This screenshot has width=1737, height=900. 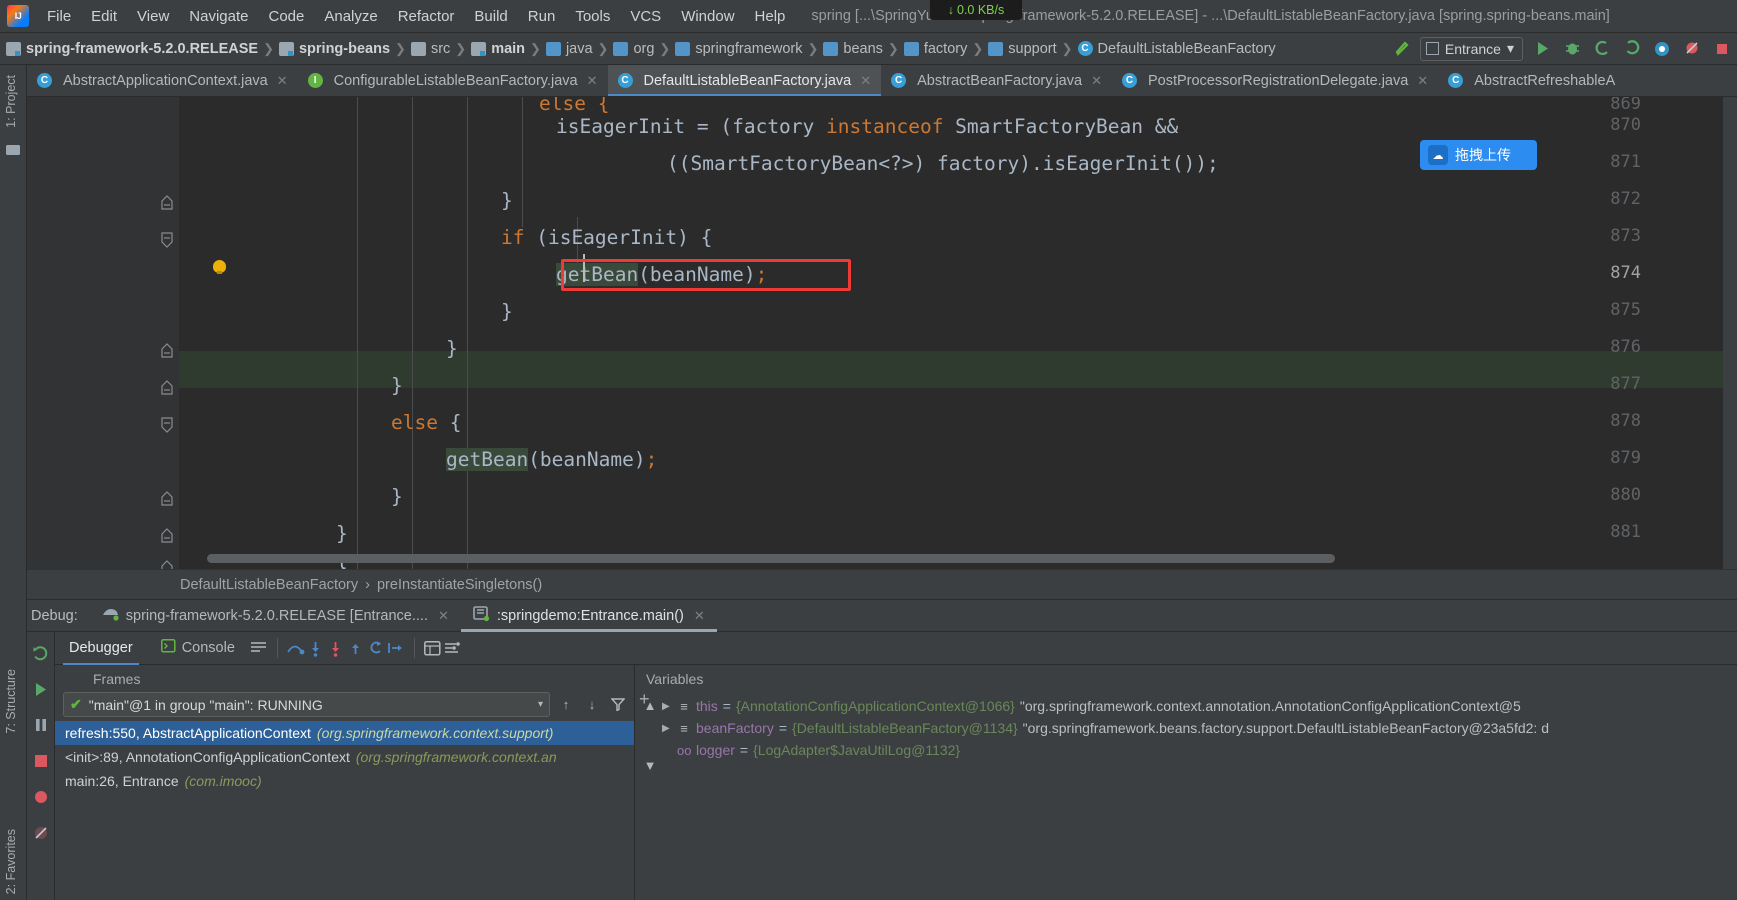 I want to click on settings-icon, so click(x=453, y=648).